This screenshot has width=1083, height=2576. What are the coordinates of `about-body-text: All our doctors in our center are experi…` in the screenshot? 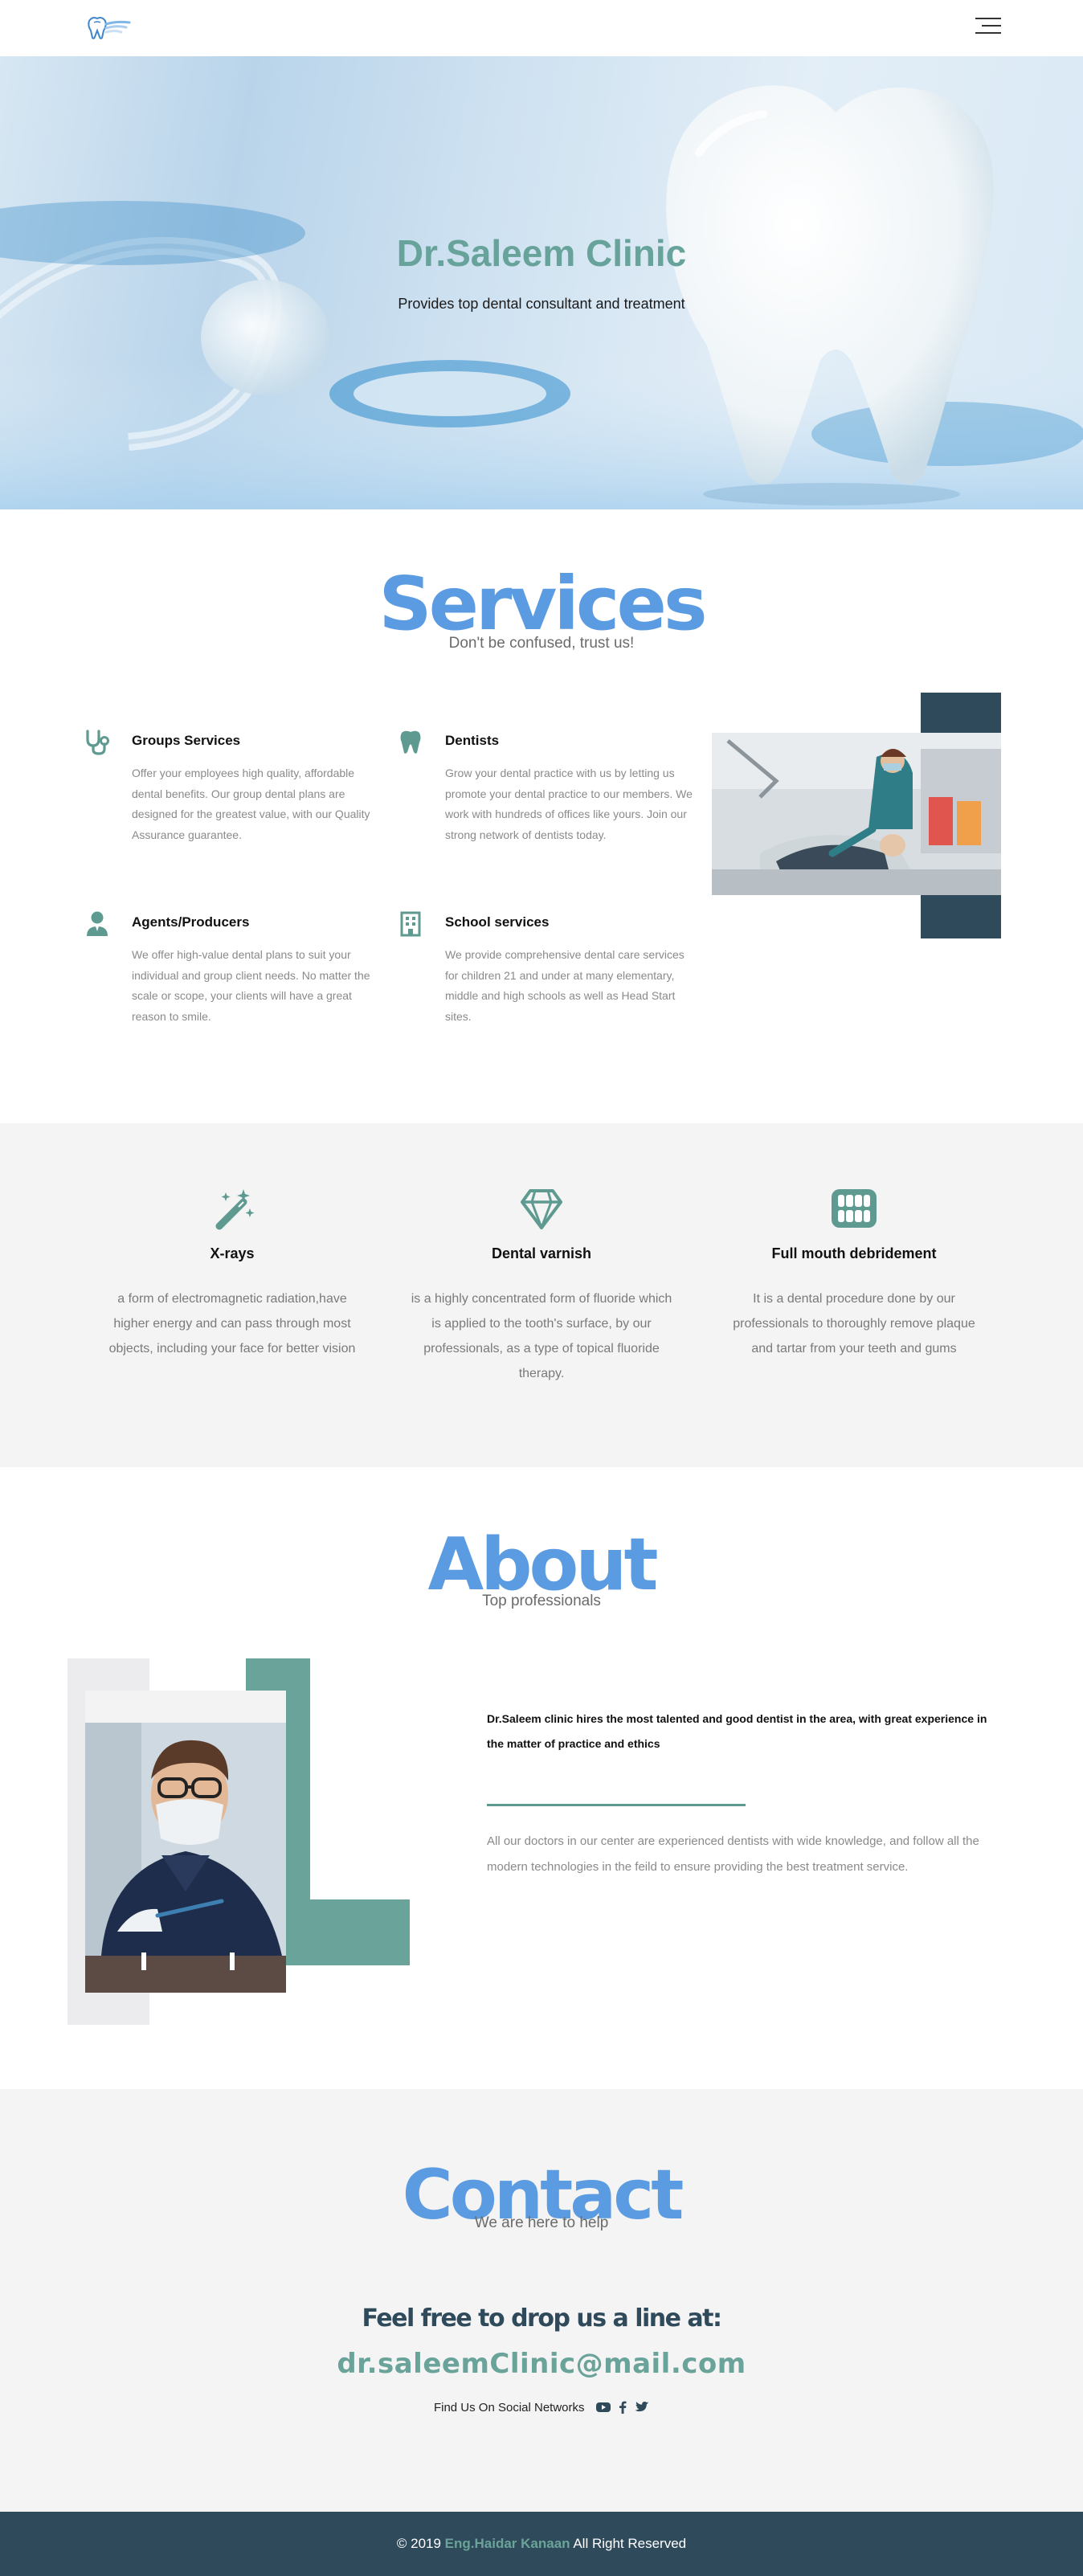 It's located at (733, 1854).